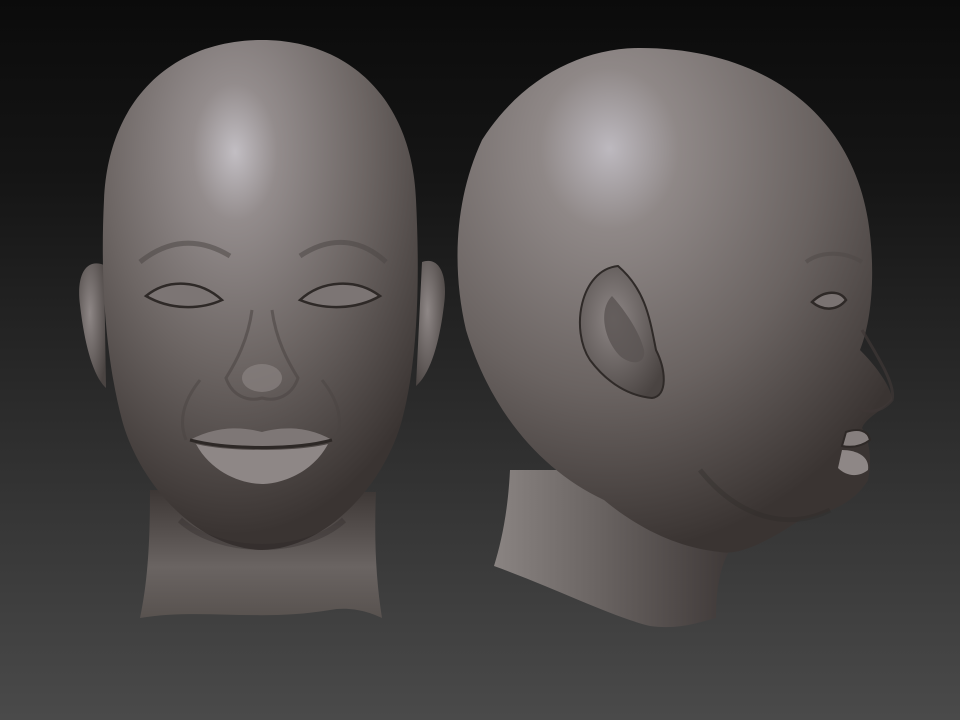 The width and height of the screenshot is (960, 720). Describe the element at coordinates (431, 323) in the screenshot. I see `front-right-ear` at that location.